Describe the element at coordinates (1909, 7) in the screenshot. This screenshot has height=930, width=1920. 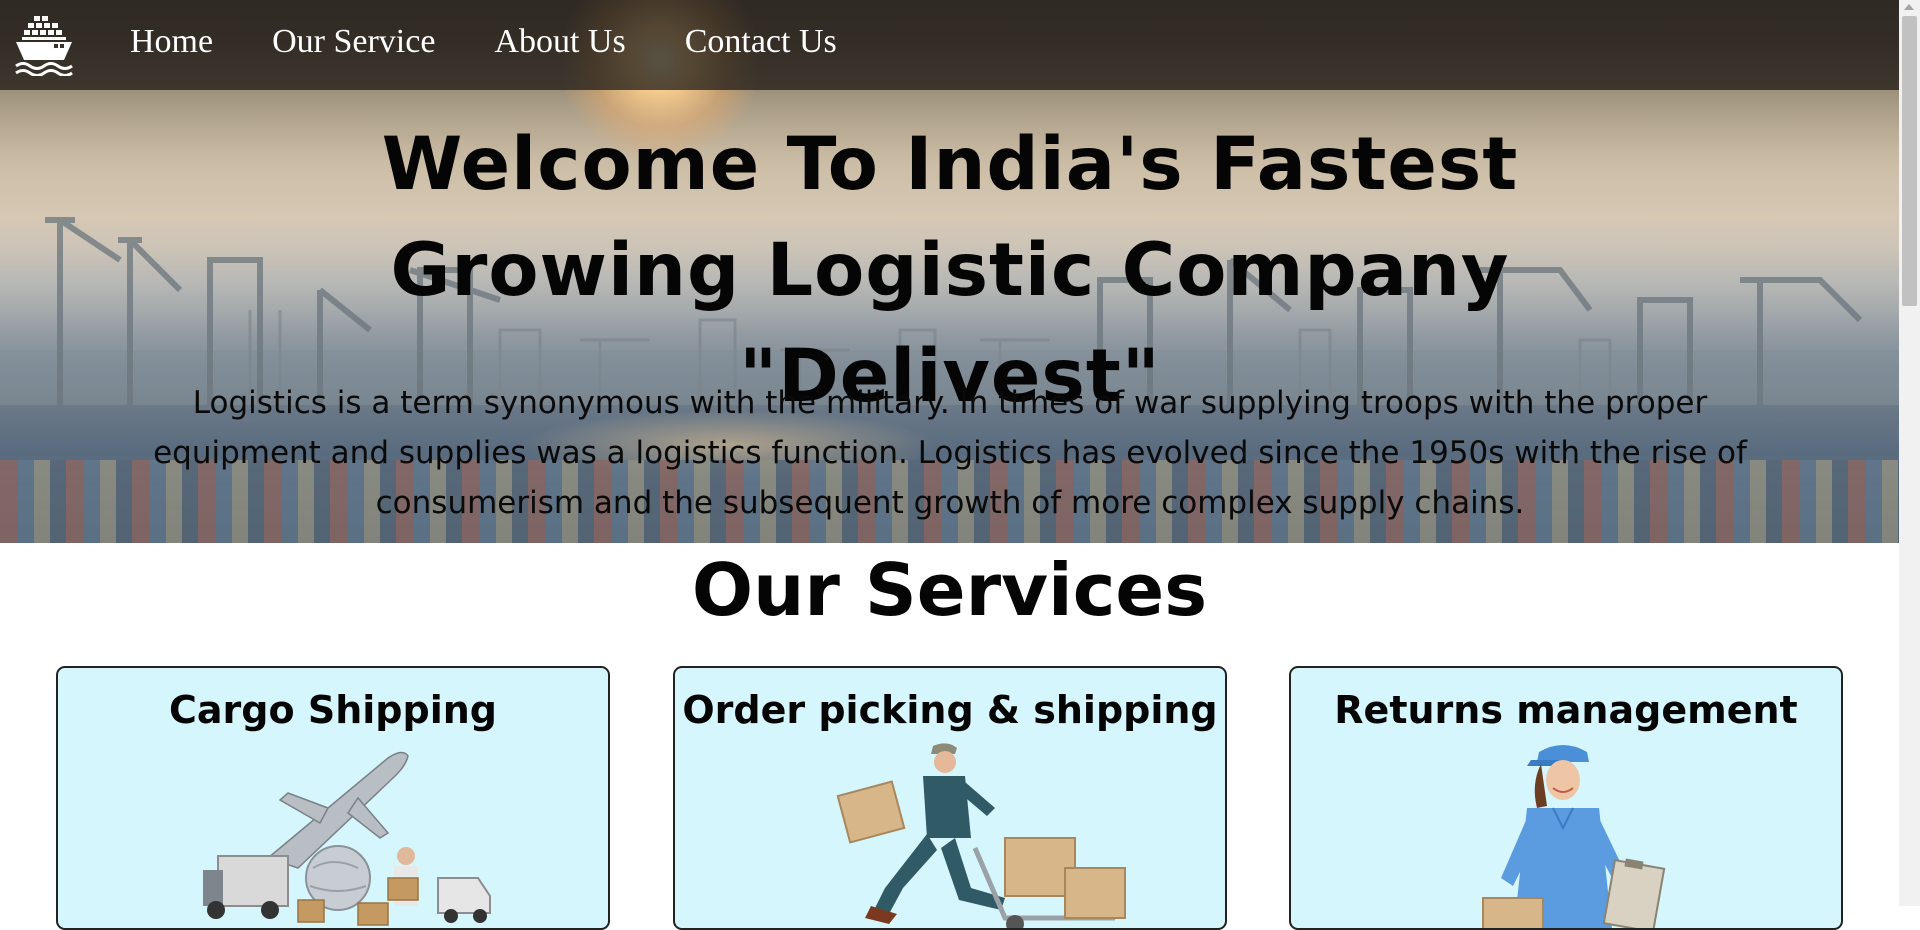
I see `scroll-up-arrow-icon` at that location.